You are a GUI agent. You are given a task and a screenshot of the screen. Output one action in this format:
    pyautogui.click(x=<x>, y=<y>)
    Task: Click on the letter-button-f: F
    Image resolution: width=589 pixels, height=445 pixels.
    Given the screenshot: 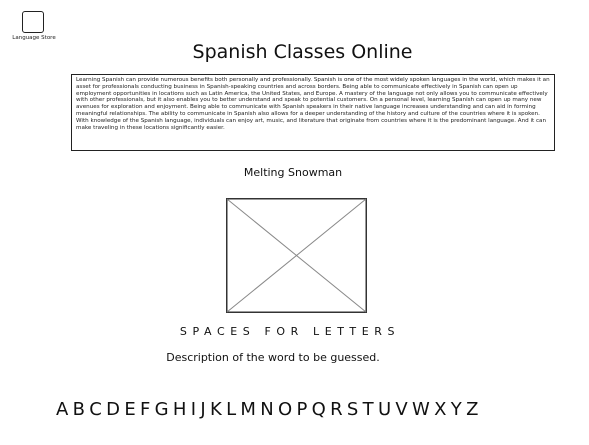 What is the action you would take?
    pyautogui.click(x=145, y=410)
    